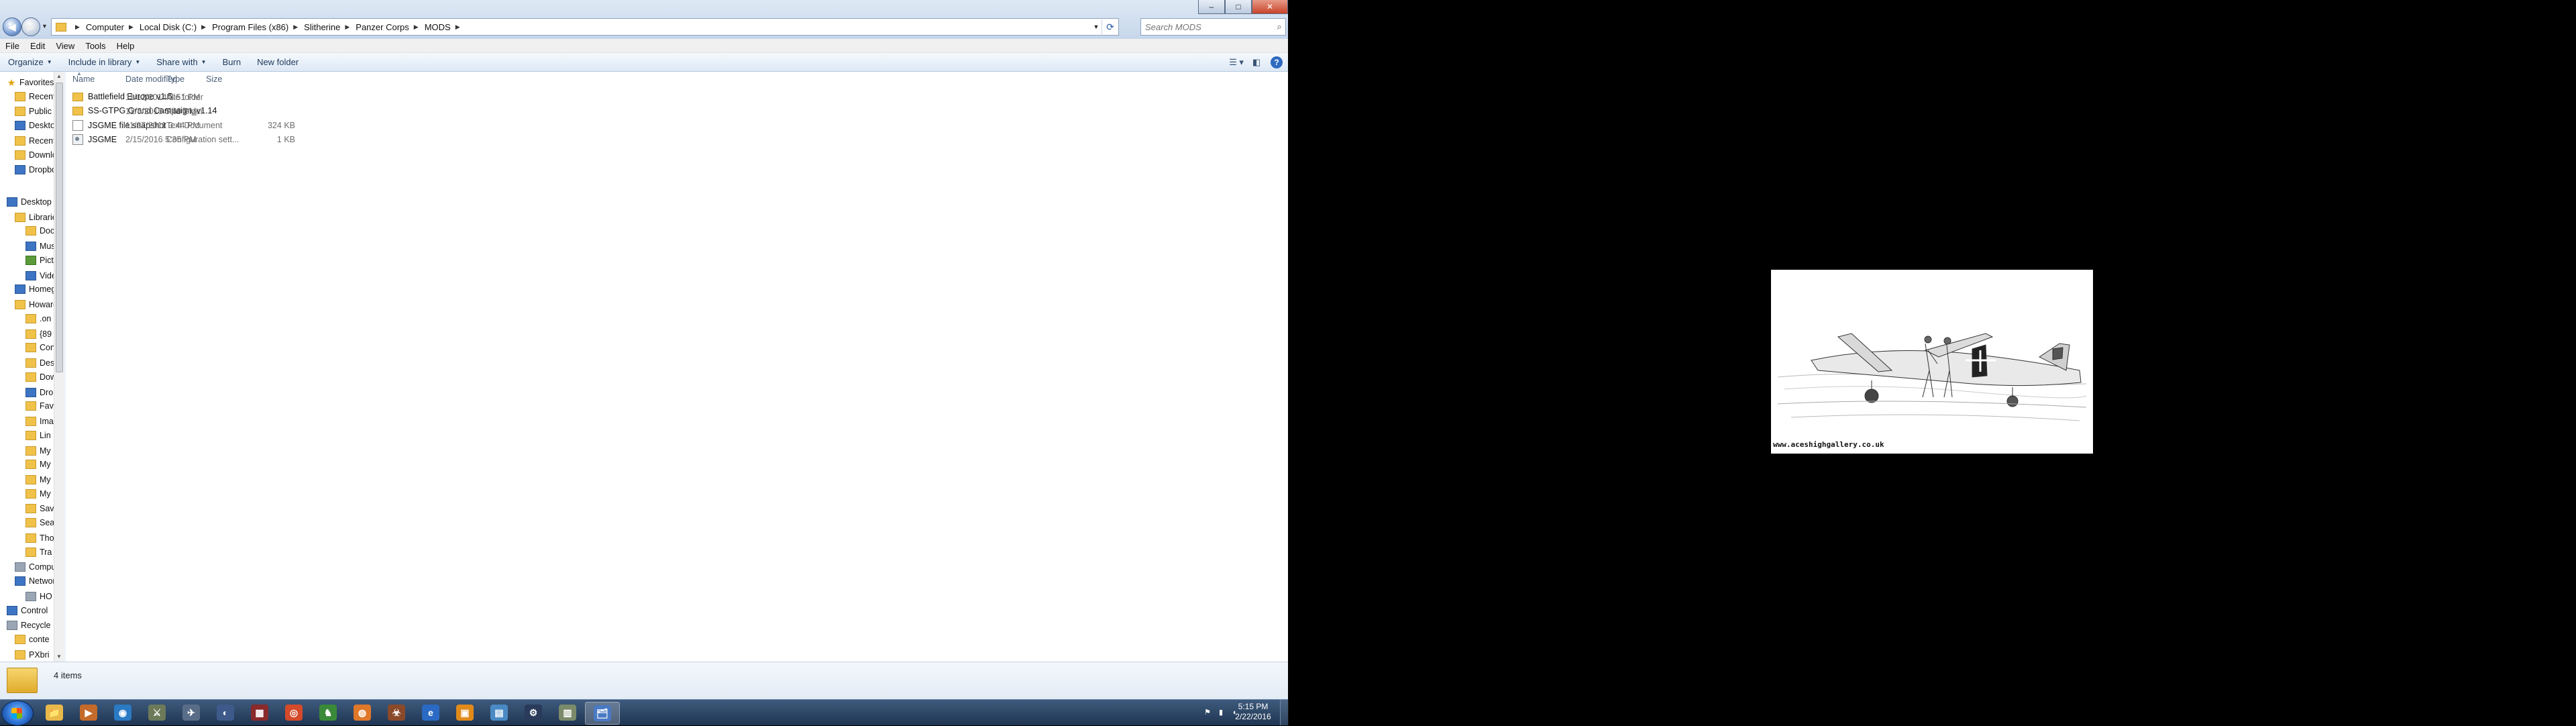  What do you see at coordinates (32, 640) in the screenshot?
I see `sidebar-item: conte` at bounding box center [32, 640].